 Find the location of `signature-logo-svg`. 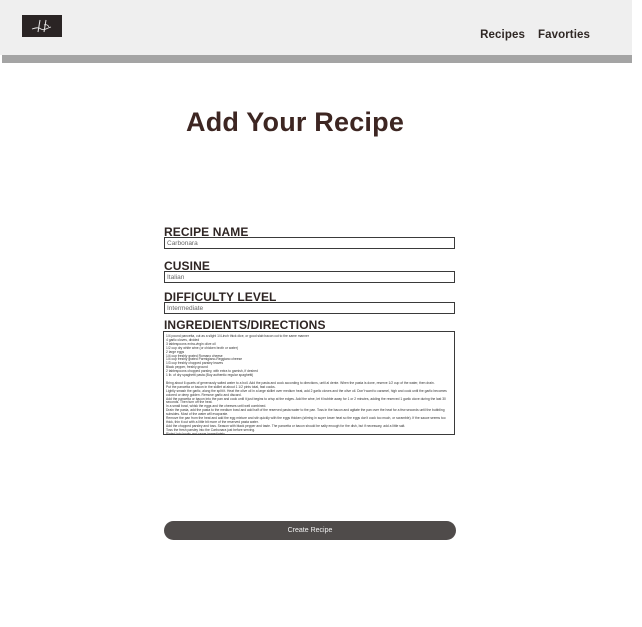

signature-logo-svg is located at coordinates (41, 26).